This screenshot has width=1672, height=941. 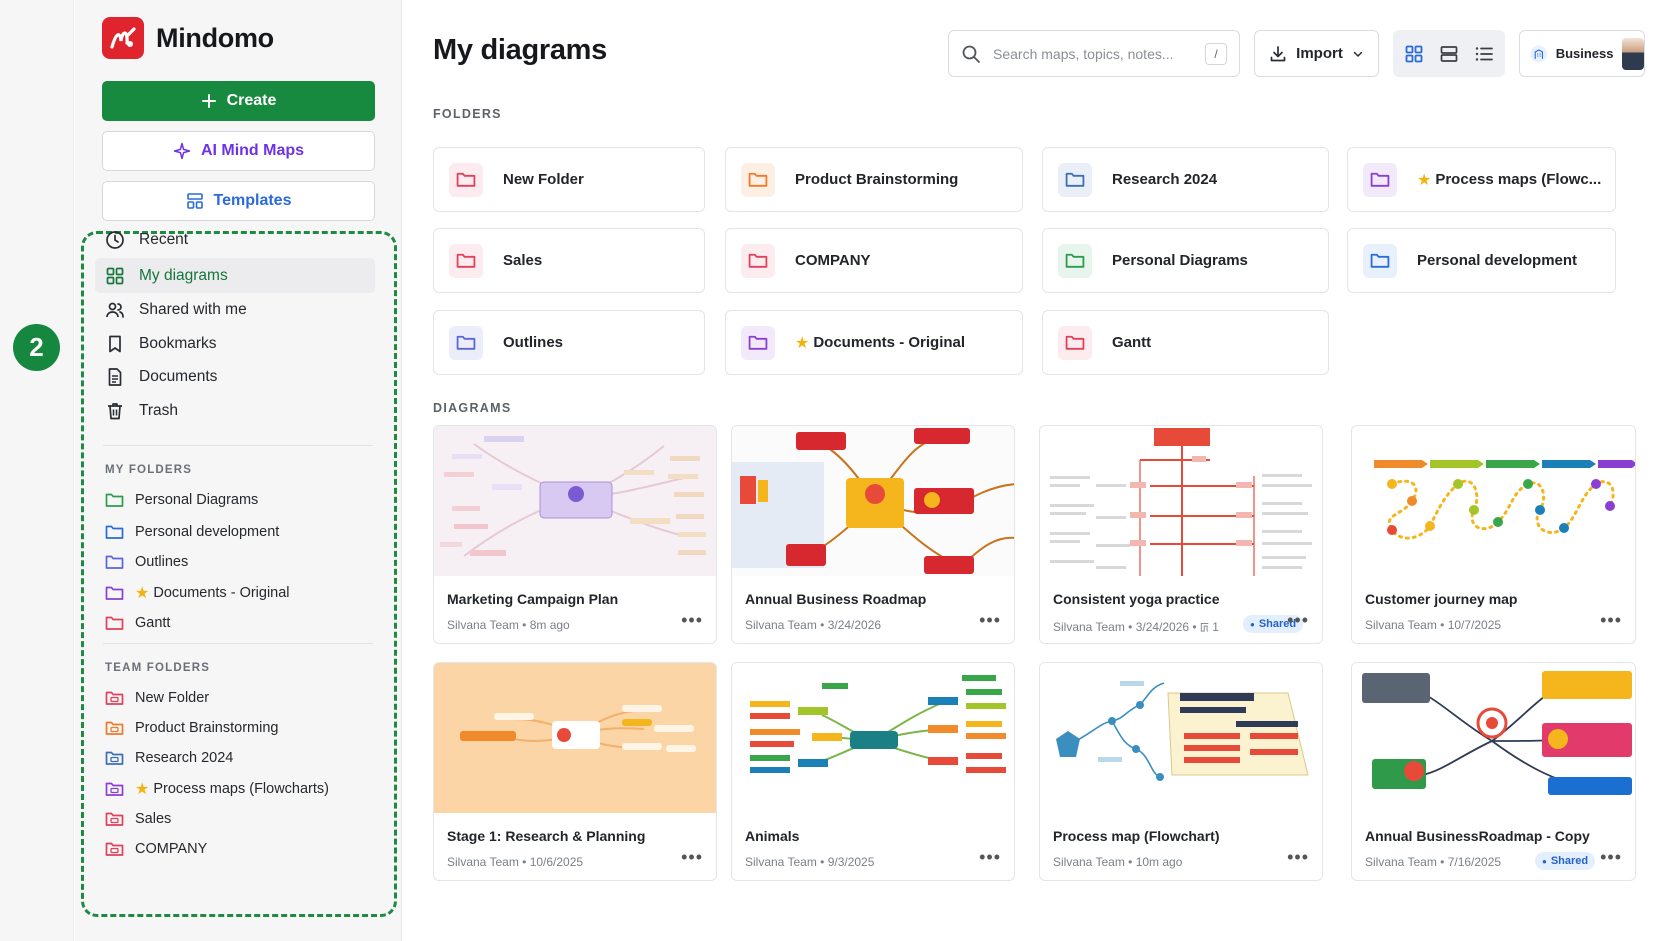 What do you see at coordinates (533, 342) in the screenshot?
I see `folder-card-label: Outlines` at bounding box center [533, 342].